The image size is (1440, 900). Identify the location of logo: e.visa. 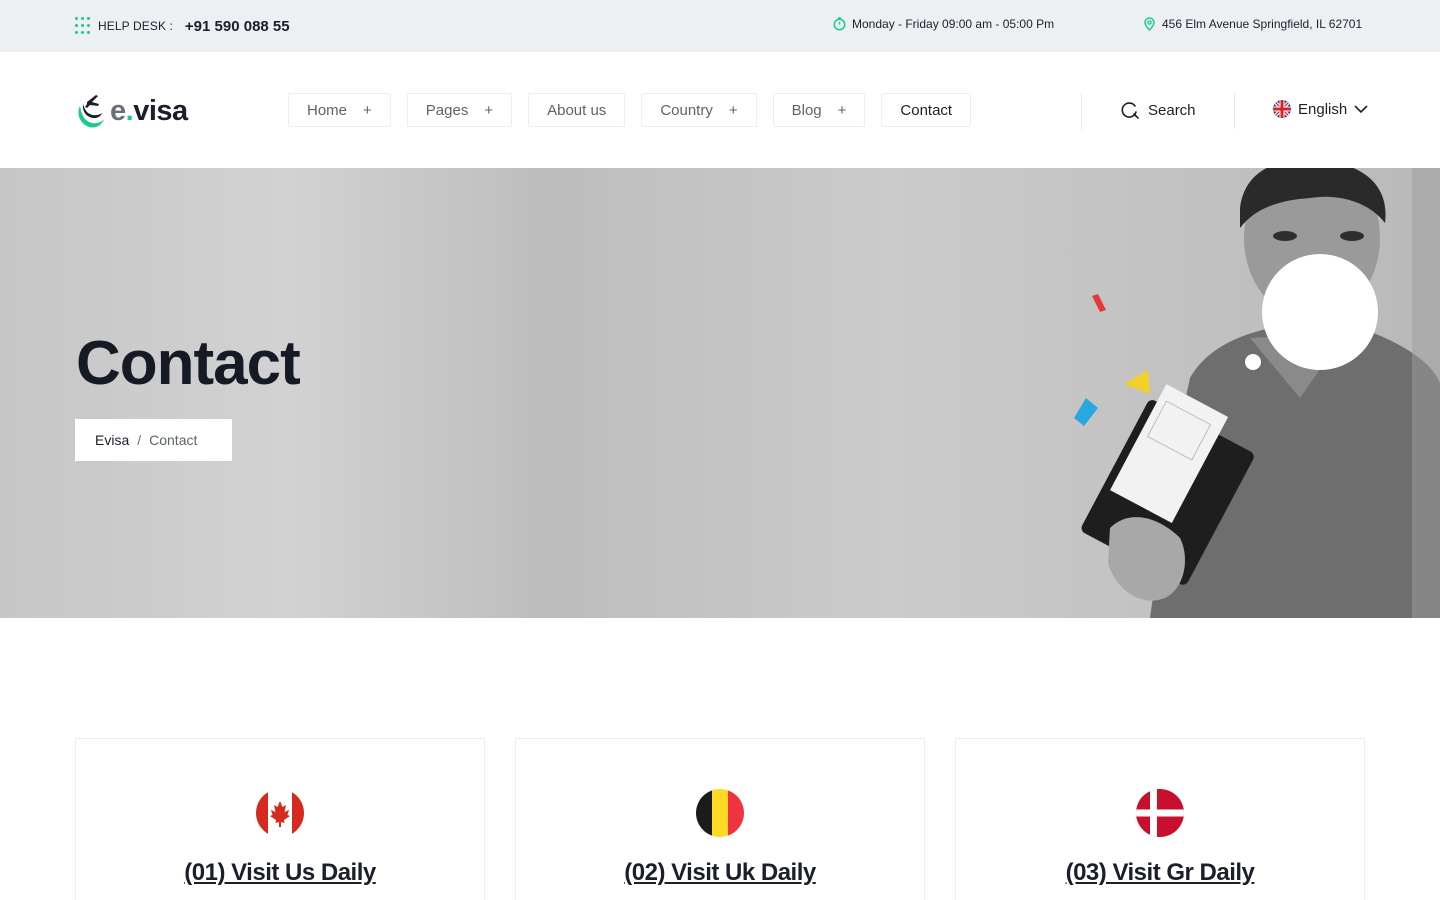
(131, 111).